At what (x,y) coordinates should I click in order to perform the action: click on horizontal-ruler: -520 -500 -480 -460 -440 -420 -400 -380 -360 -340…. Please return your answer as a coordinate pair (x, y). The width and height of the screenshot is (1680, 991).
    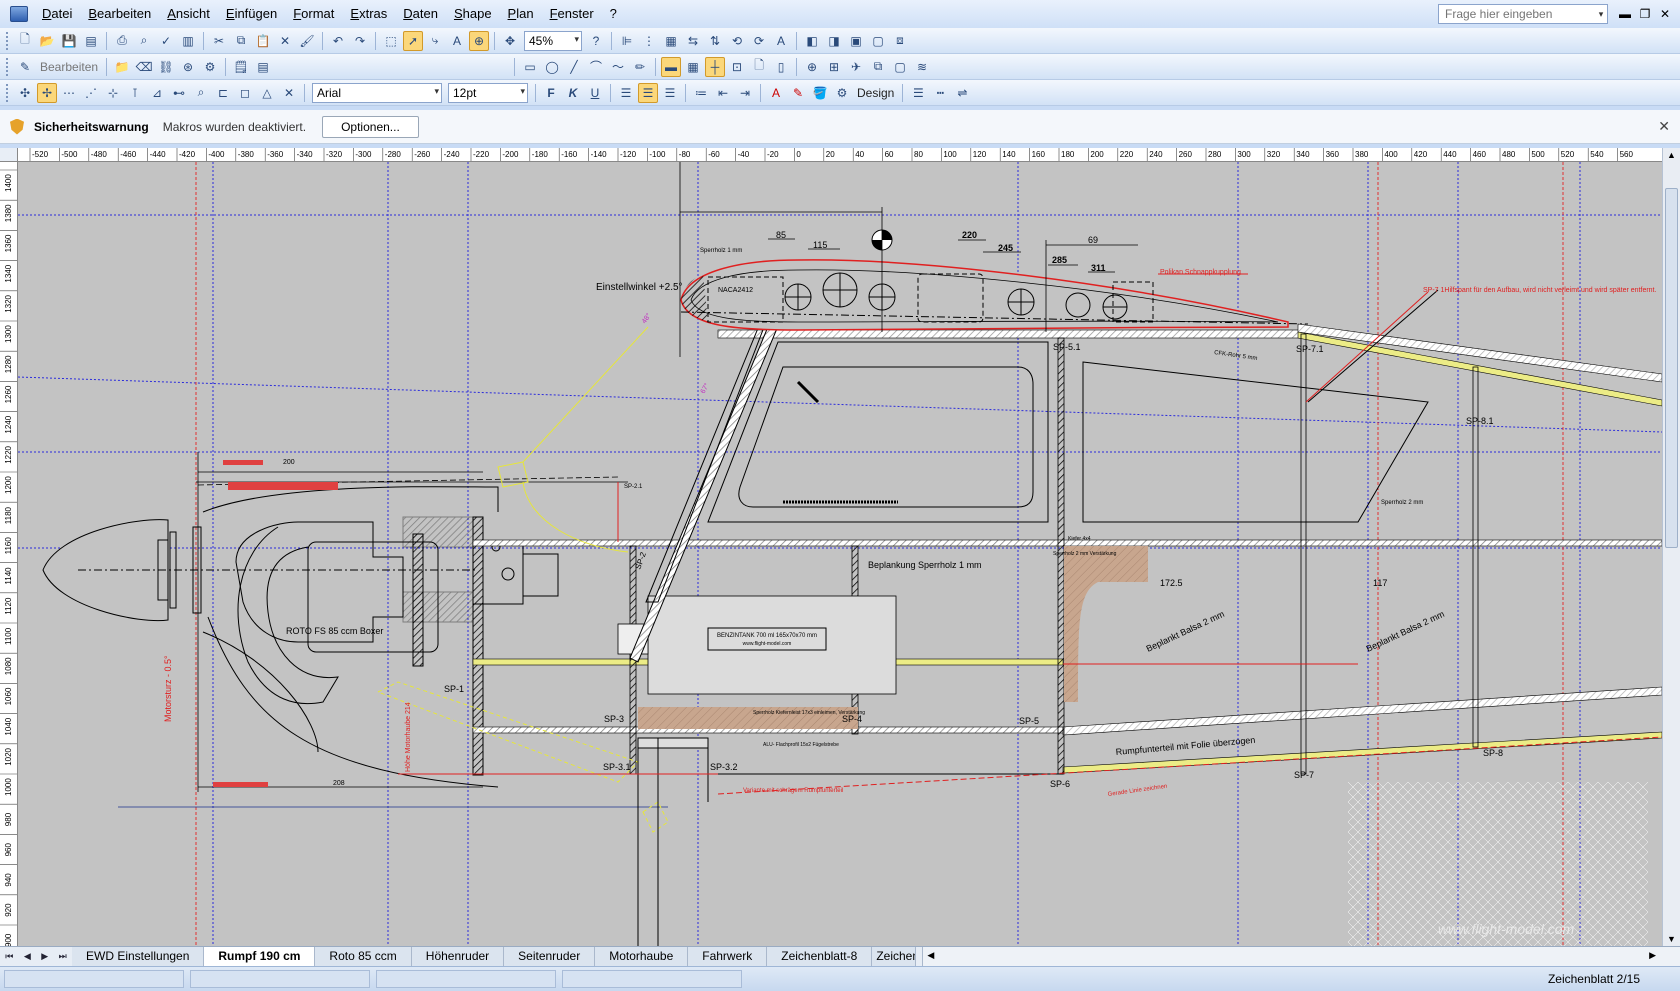
    Looking at the image, I should click on (840, 155).